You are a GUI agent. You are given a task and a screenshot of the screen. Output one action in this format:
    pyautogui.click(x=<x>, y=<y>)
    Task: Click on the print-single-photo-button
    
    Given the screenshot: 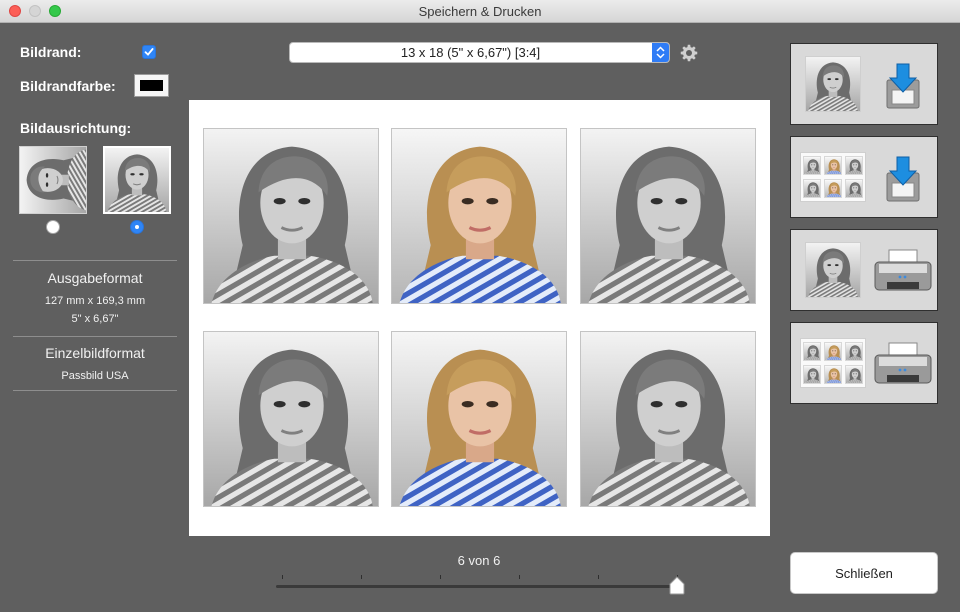 What is the action you would take?
    pyautogui.click(x=864, y=270)
    